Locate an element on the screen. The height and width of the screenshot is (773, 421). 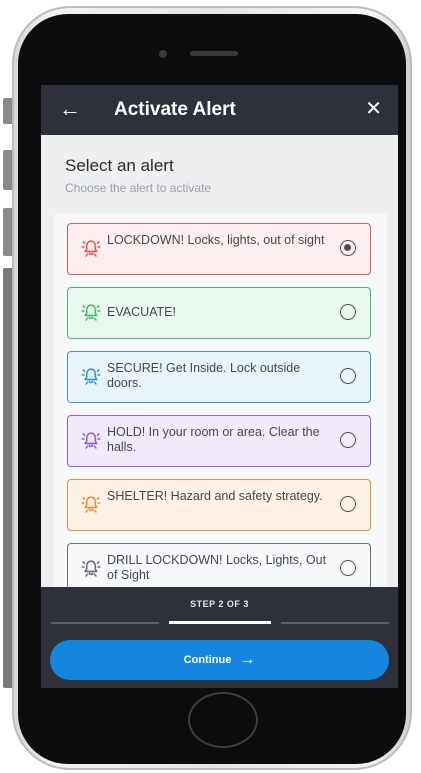
back-arrow-icon: ← is located at coordinates (70, 109).